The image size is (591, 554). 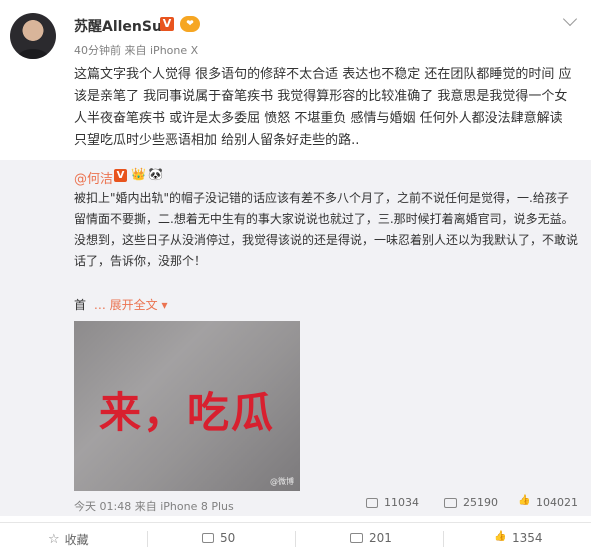 I want to click on expand-link: … 展开全文 ▾, so click(x=131, y=305).